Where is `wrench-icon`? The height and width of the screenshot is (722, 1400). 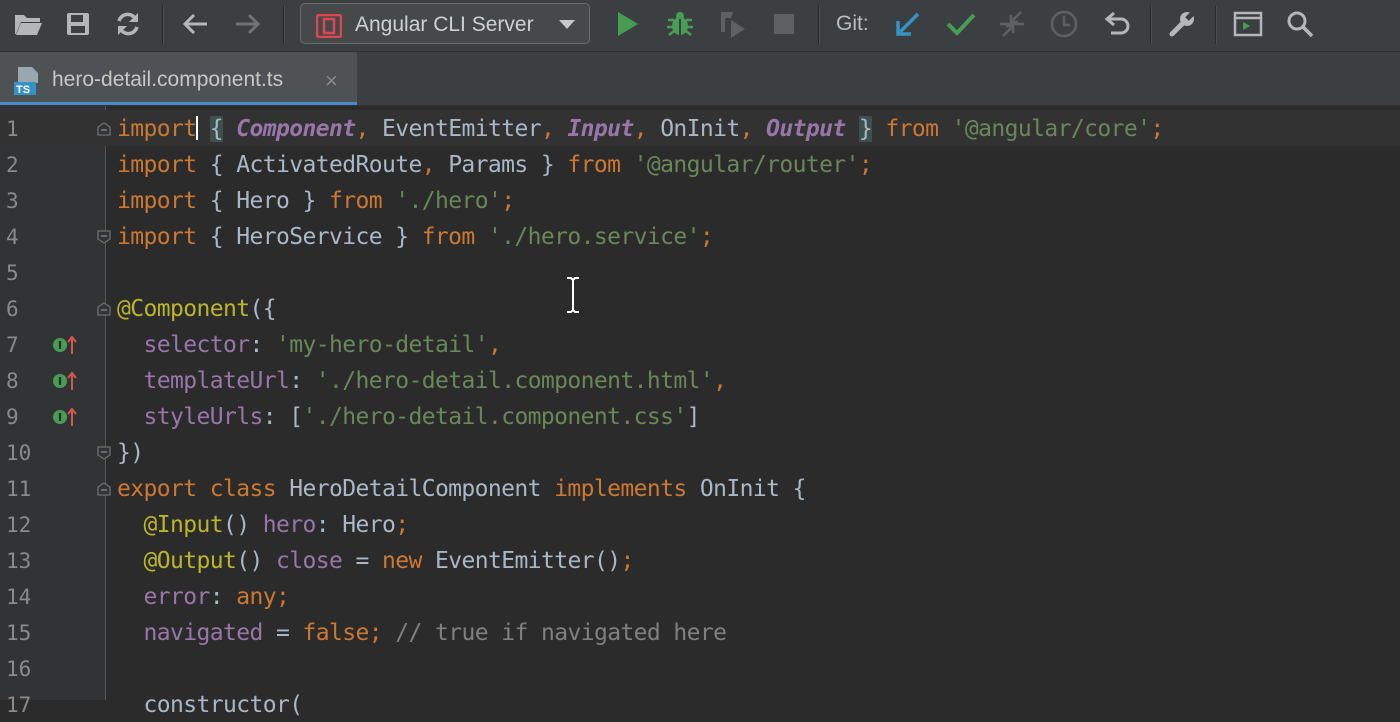 wrench-icon is located at coordinates (1182, 24).